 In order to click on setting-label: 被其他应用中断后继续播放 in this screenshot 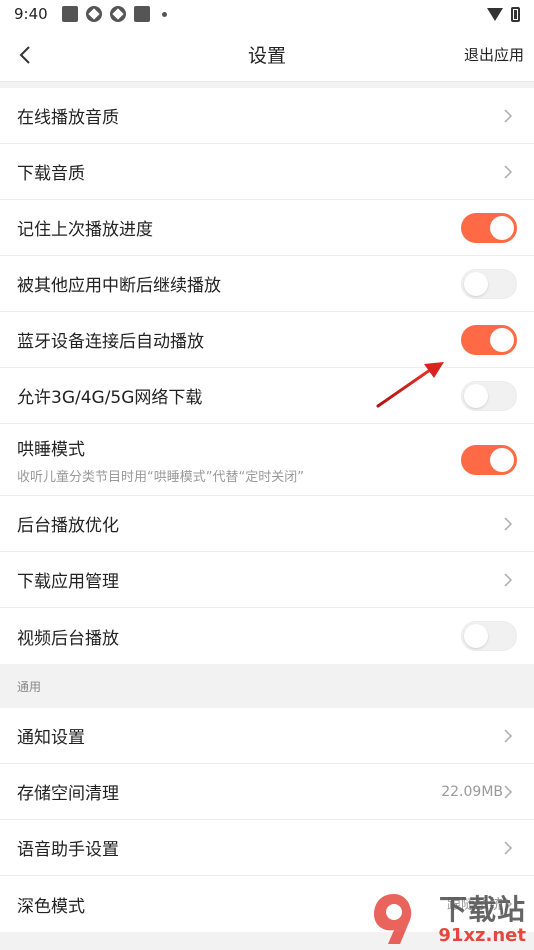, I will do `click(119, 286)`.